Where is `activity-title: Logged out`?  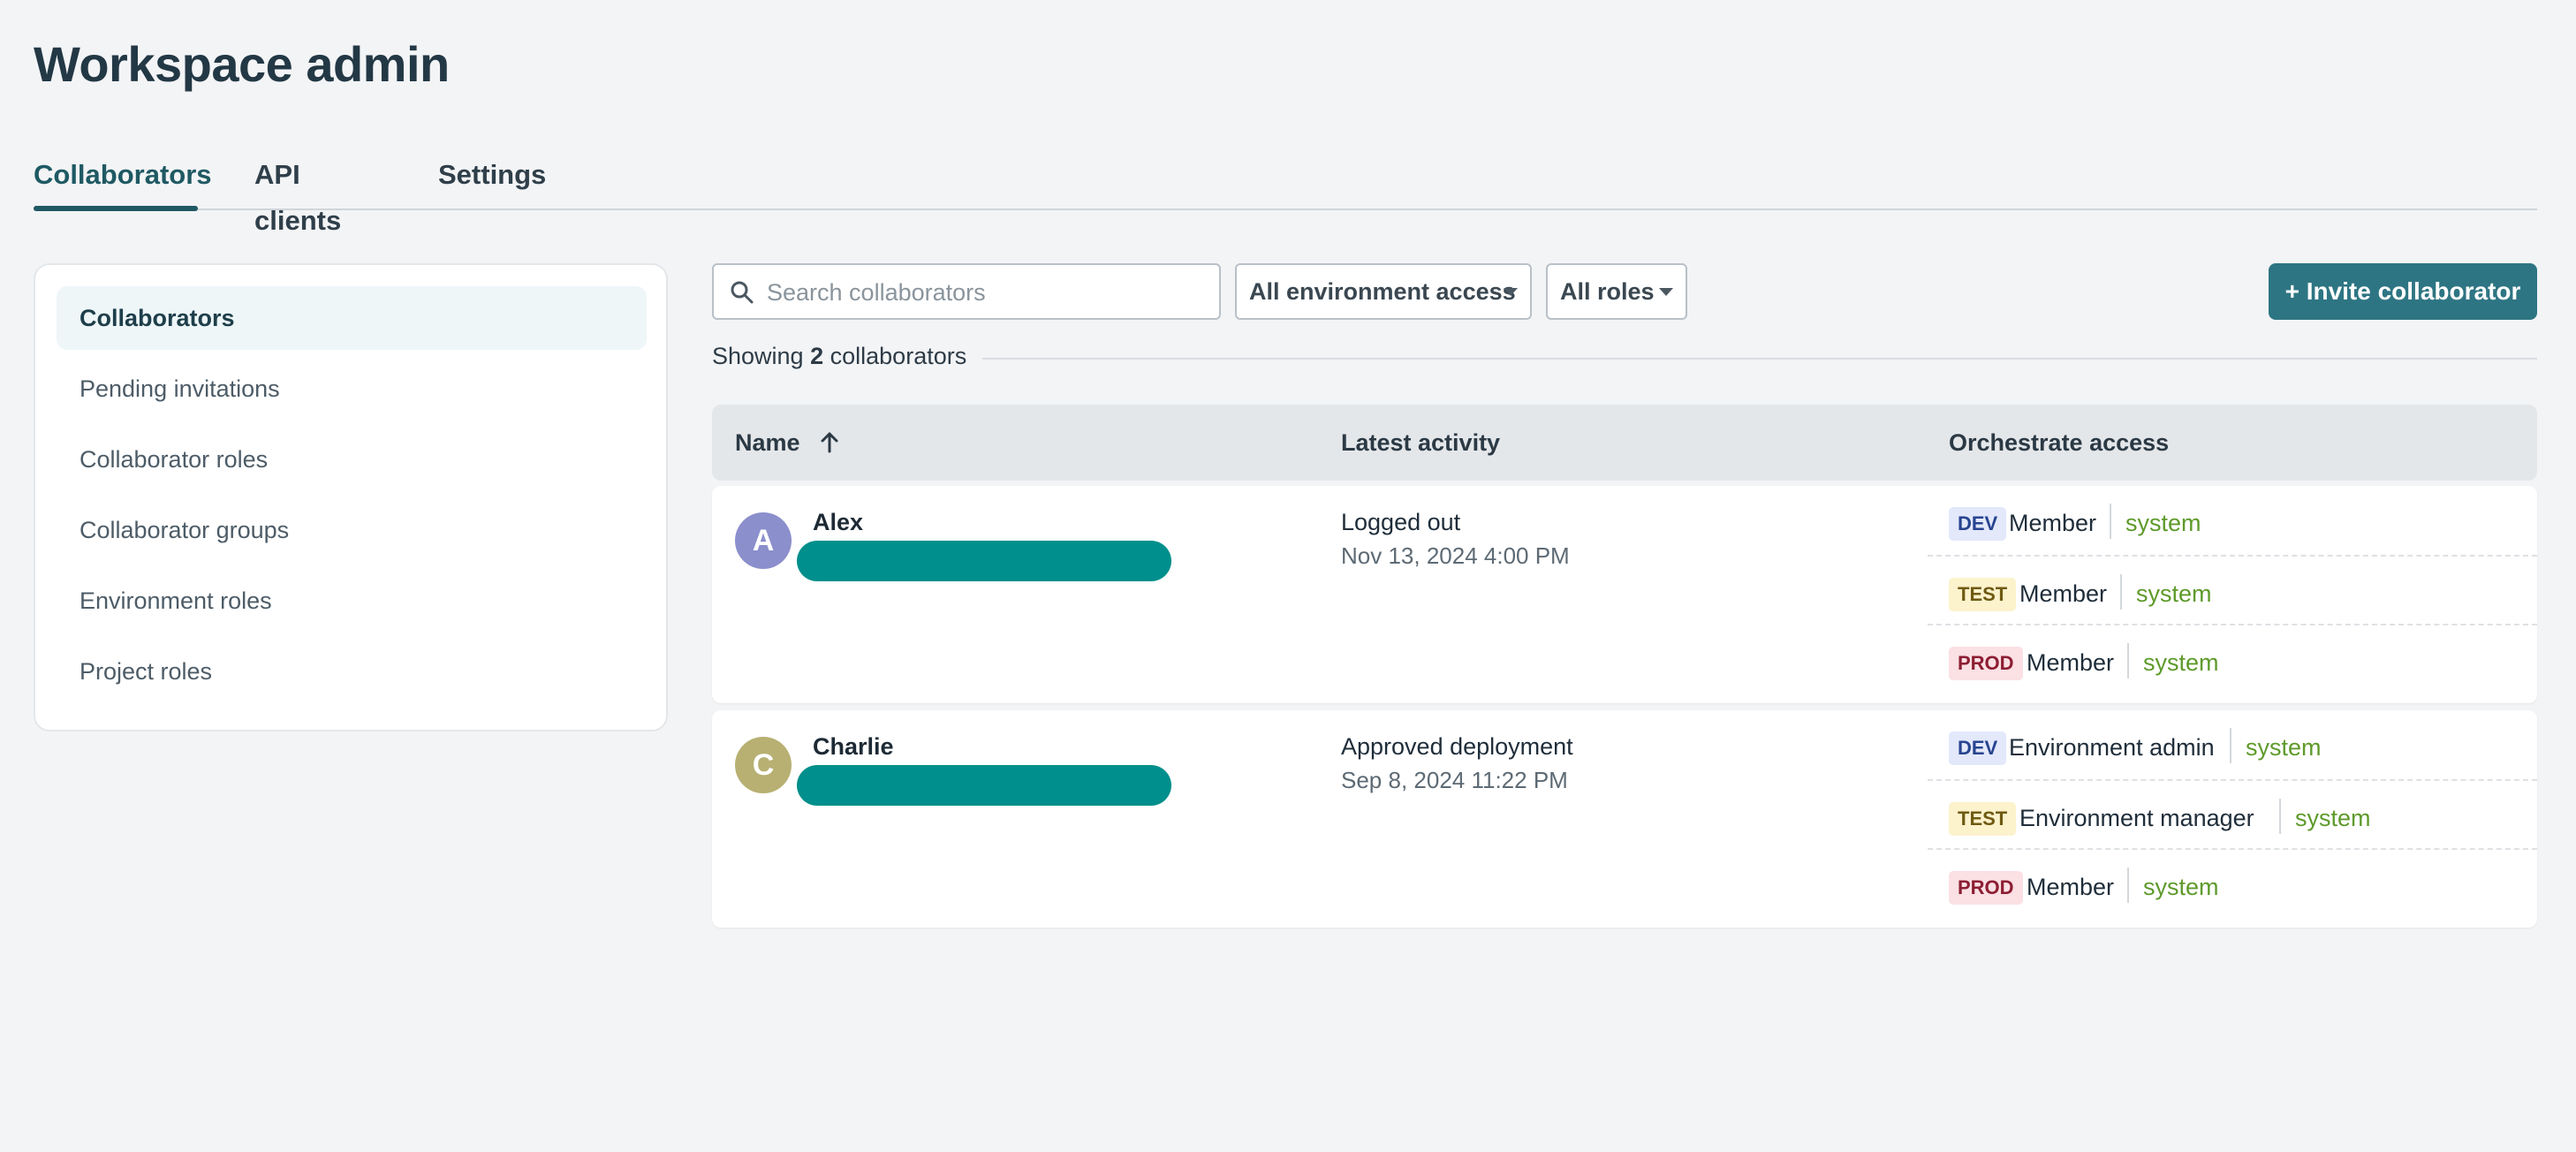 activity-title: Logged out is located at coordinates (1401, 522).